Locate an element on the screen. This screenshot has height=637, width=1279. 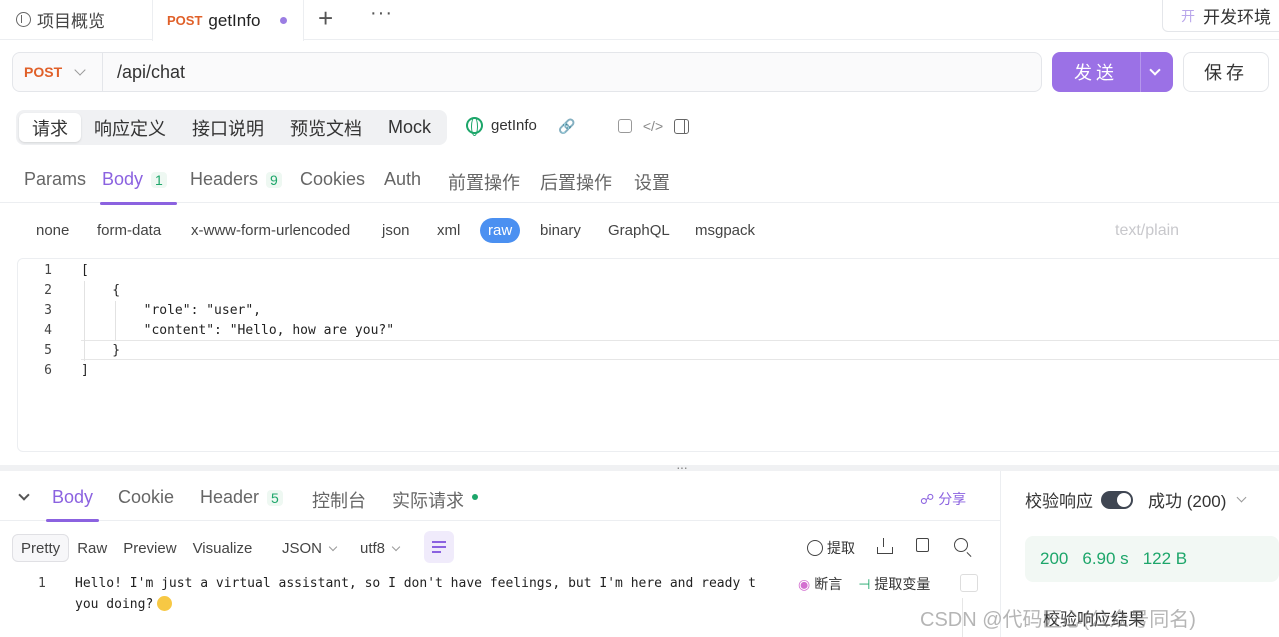
body-type-json: json is located at coordinates (396, 230).